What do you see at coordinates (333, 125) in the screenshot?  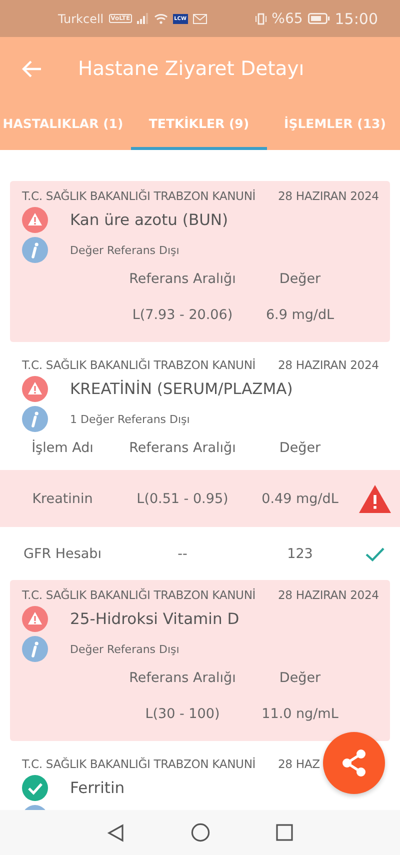 I see `tab: İŞLEMLER (13)` at bounding box center [333, 125].